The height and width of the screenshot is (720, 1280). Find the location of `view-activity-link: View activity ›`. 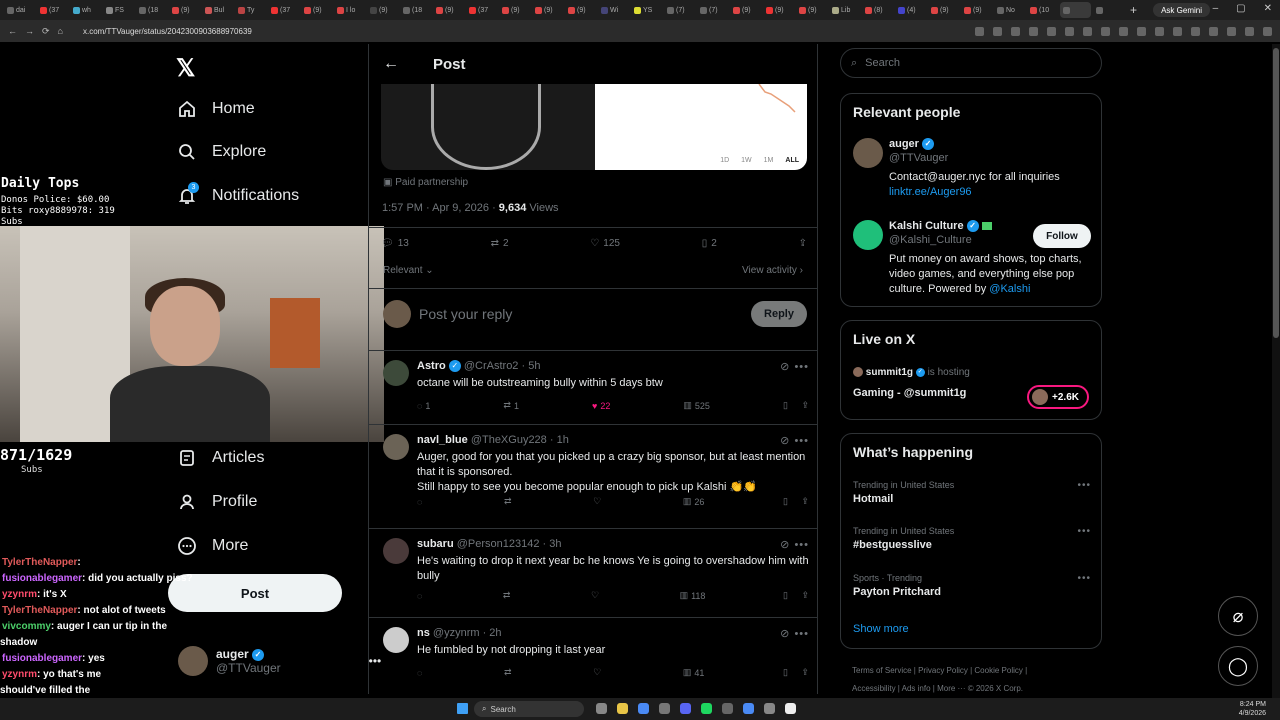

view-activity-link: View activity › is located at coordinates (772, 270).